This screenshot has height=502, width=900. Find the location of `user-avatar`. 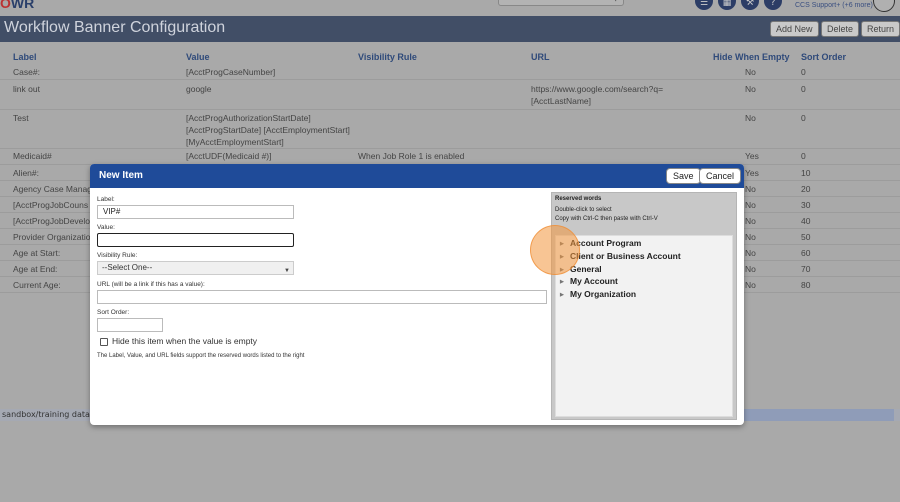

user-avatar is located at coordinates (884, 6).